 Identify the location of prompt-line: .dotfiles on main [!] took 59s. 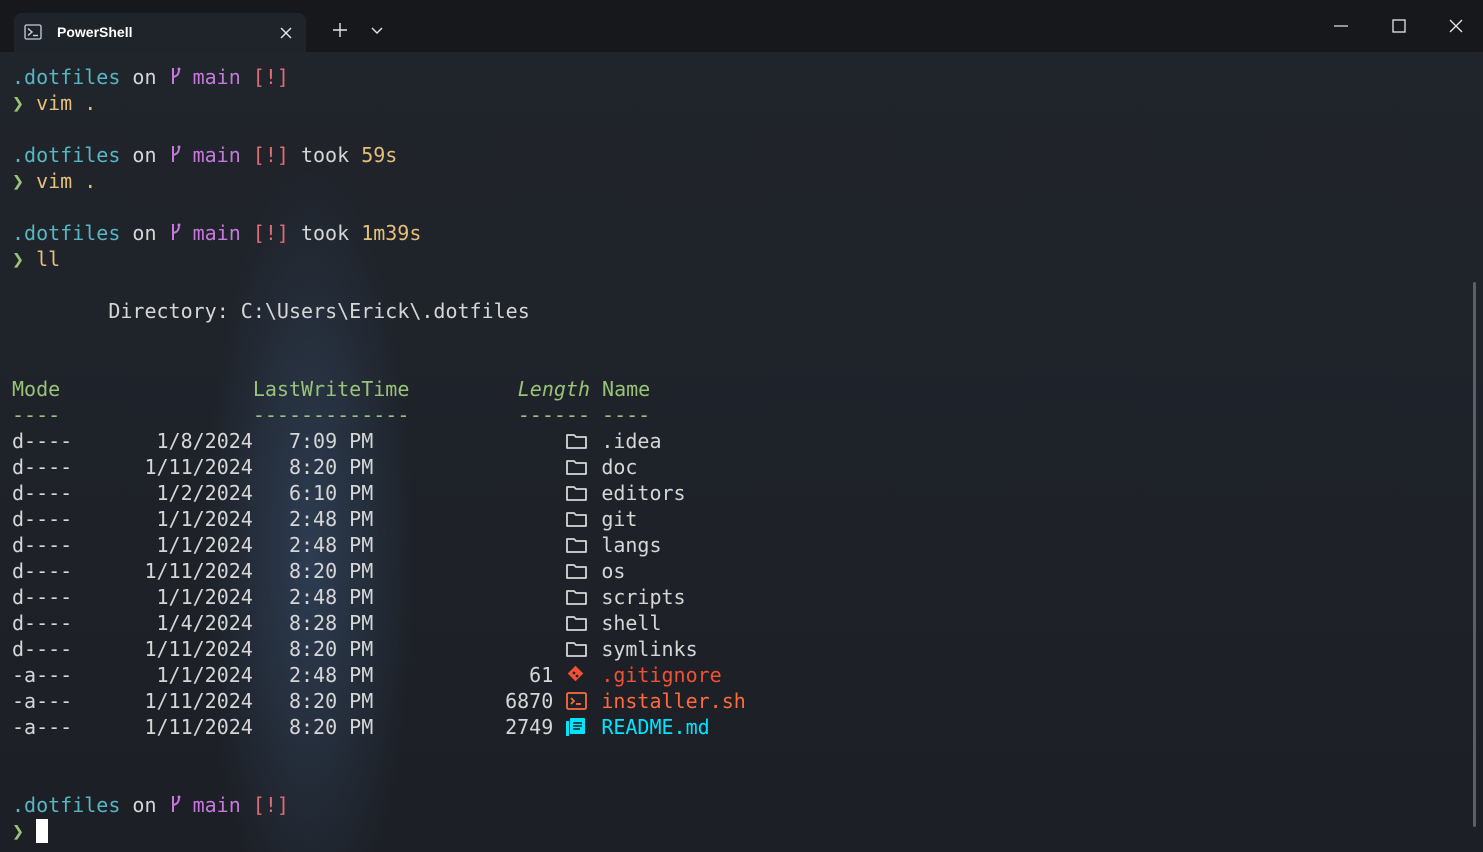
(379, 155).